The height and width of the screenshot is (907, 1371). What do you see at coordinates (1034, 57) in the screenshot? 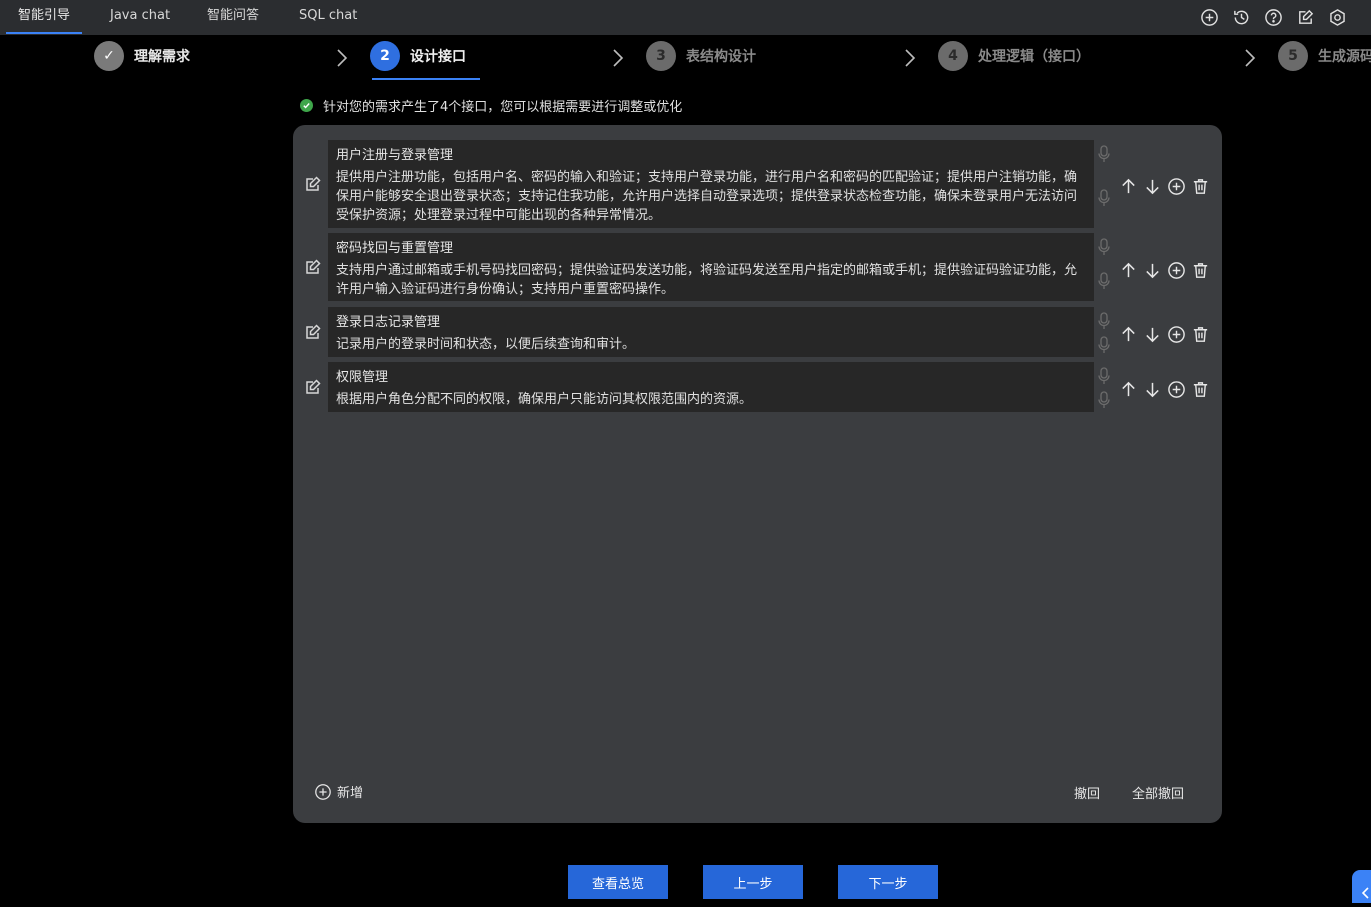
I see `step-label: 处理逻辑（接口）` at bounding box center [1034, 57].